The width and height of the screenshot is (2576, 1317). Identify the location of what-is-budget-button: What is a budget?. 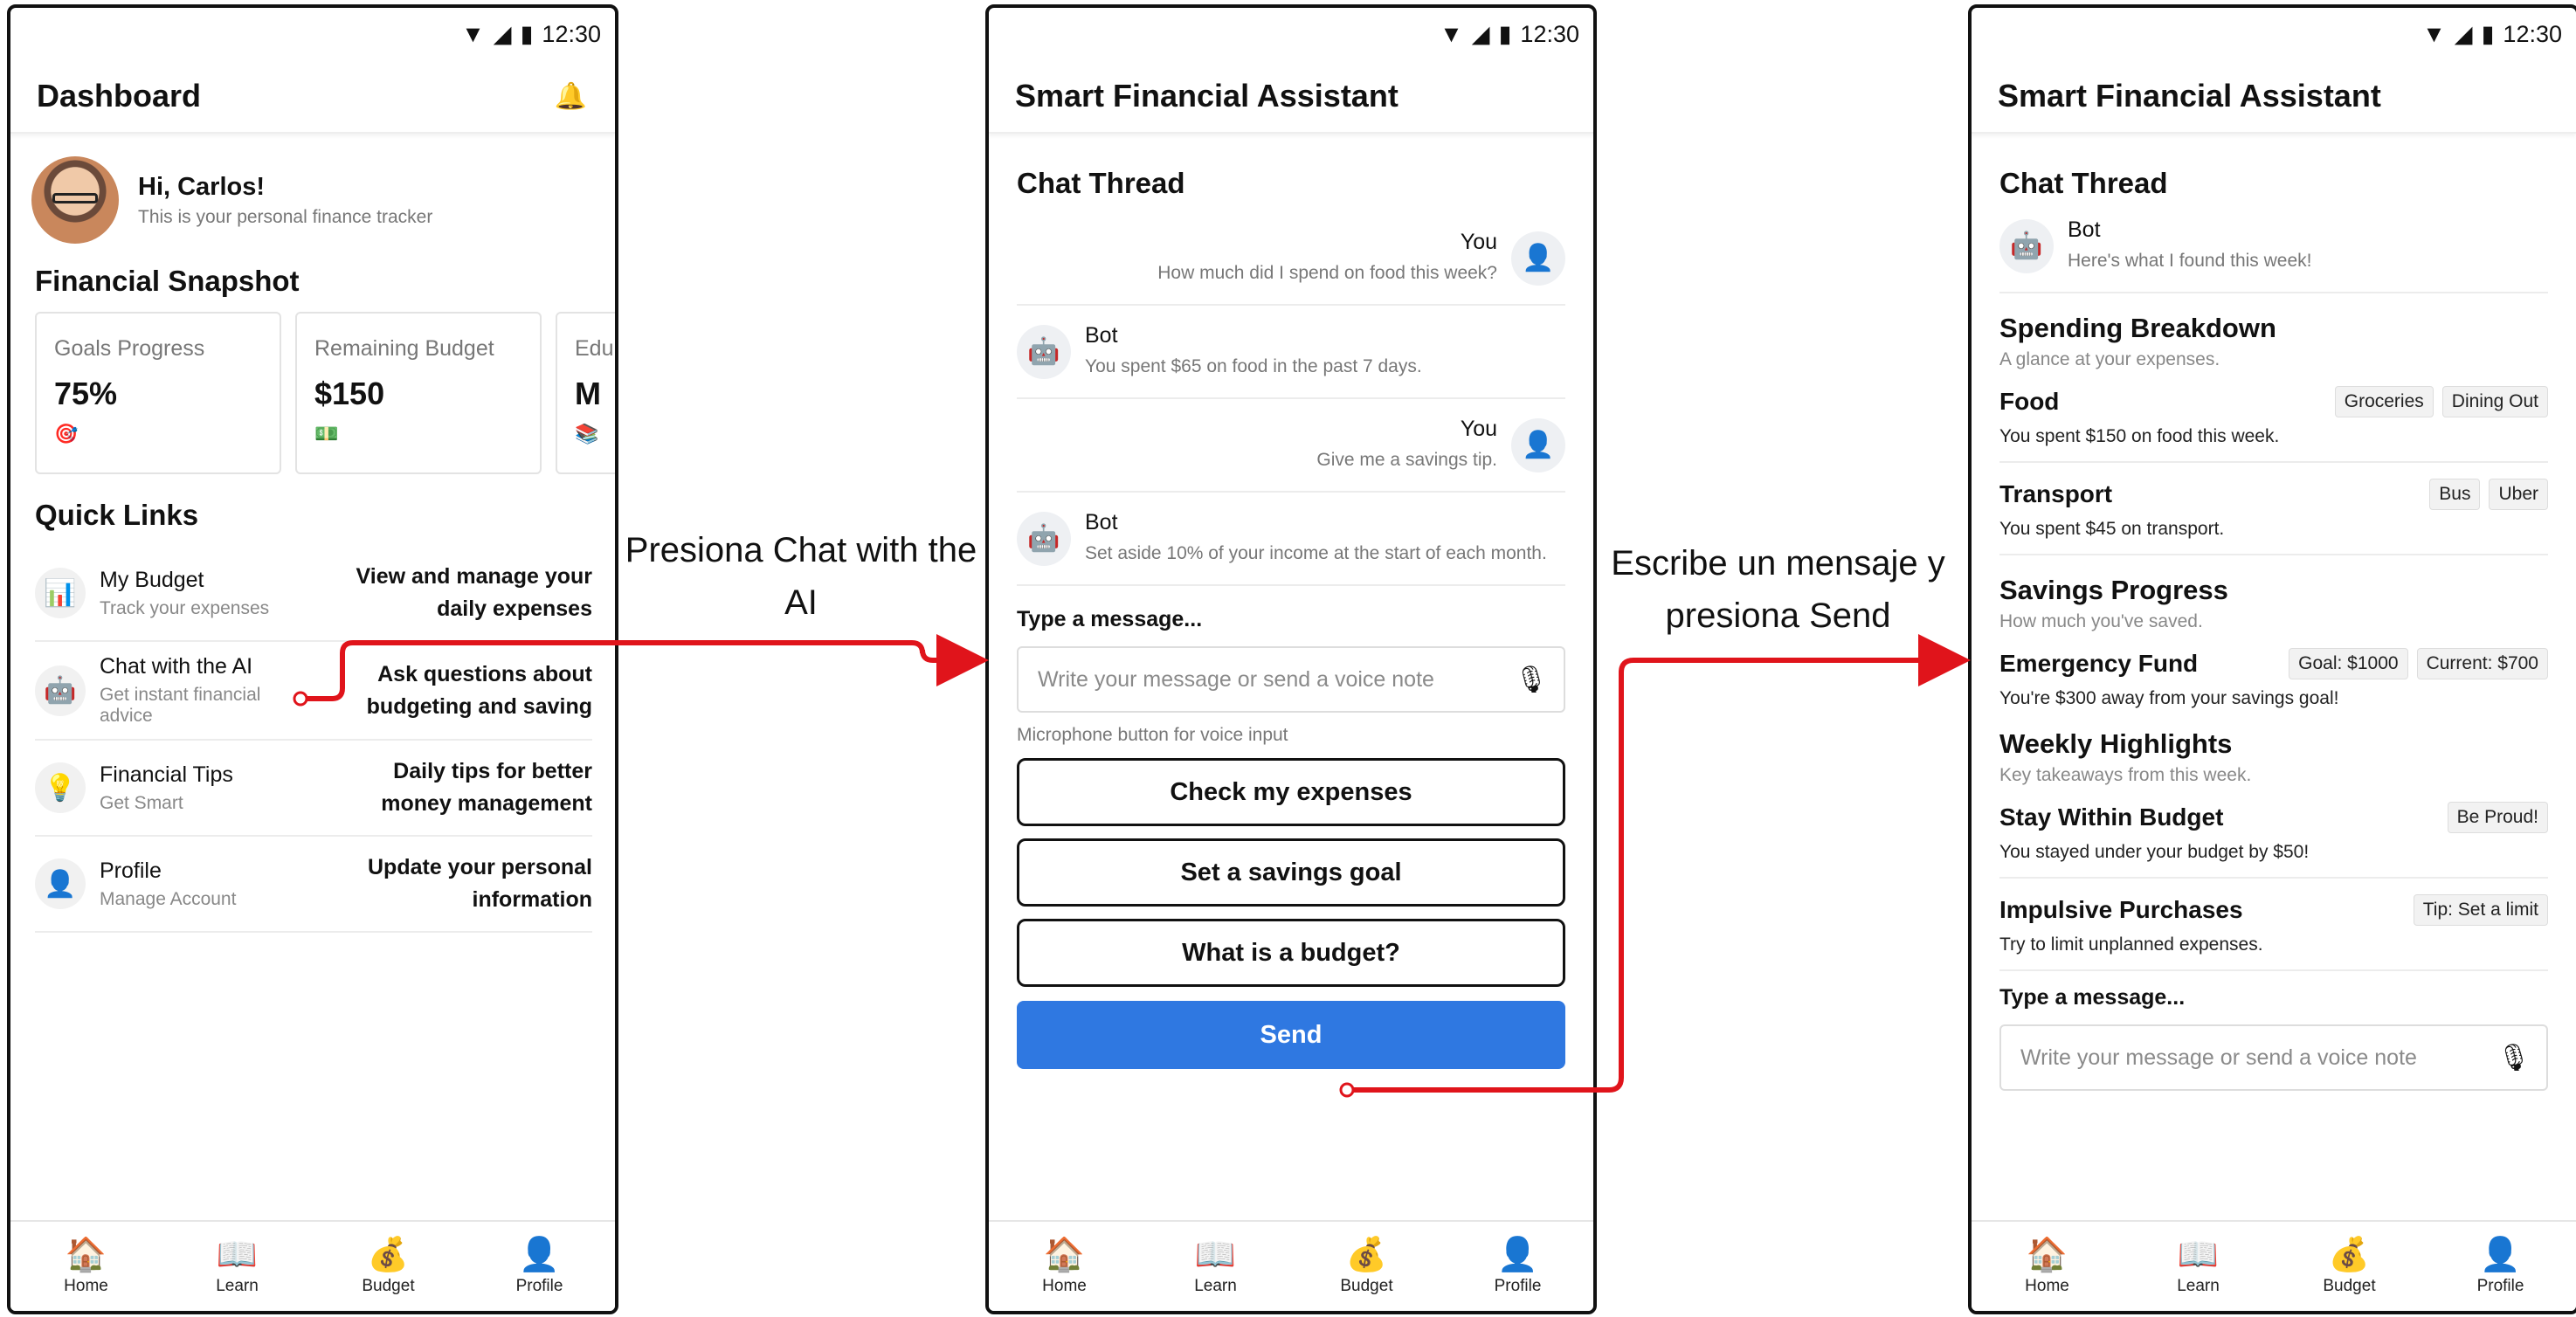
(1291, 953).